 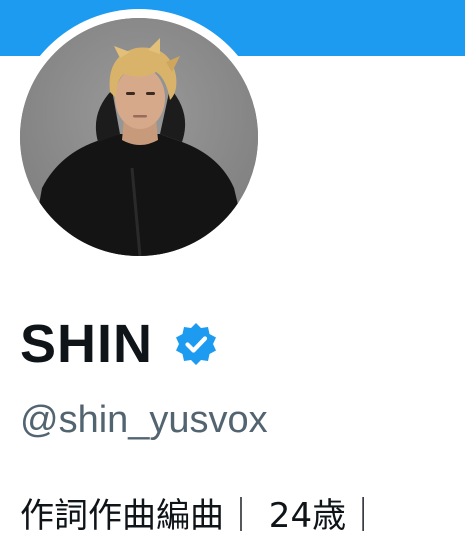 I want to click on bio-text: 作詞作曲編曲｜ 24歳｜, so click(x=200, y=516).